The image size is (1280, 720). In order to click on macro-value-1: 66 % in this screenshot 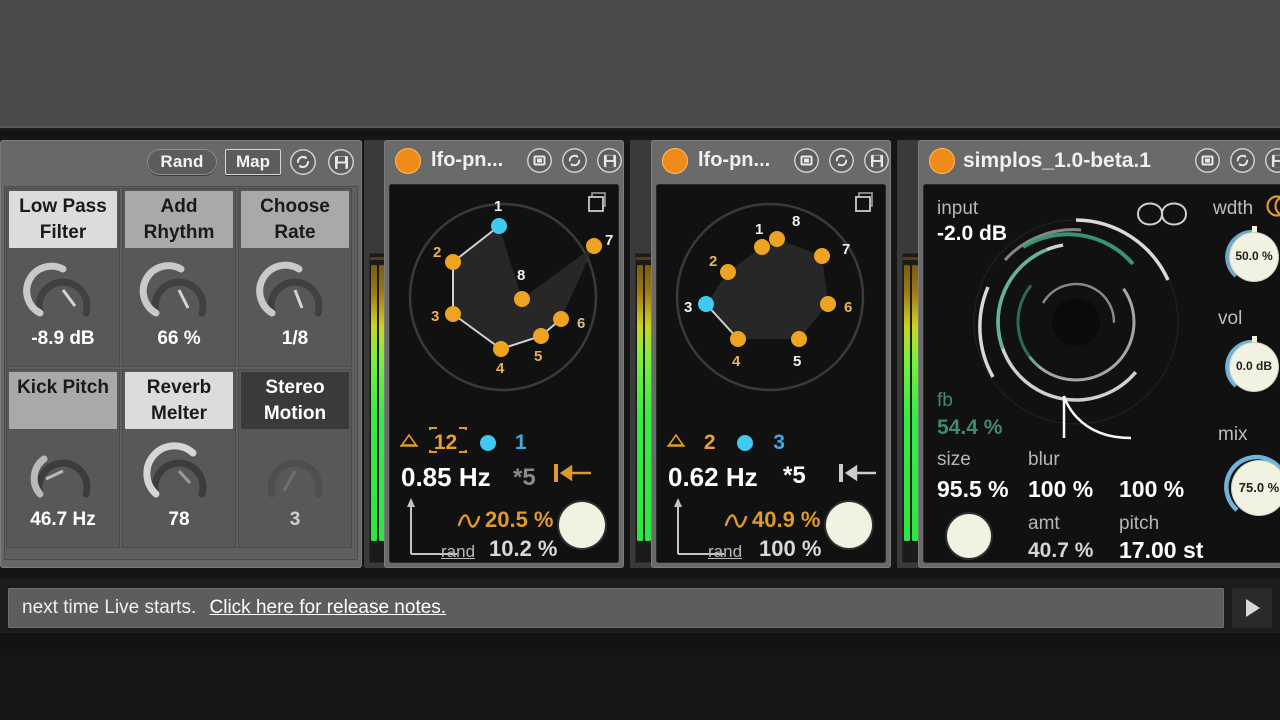, I will do `click(179, 338)`.